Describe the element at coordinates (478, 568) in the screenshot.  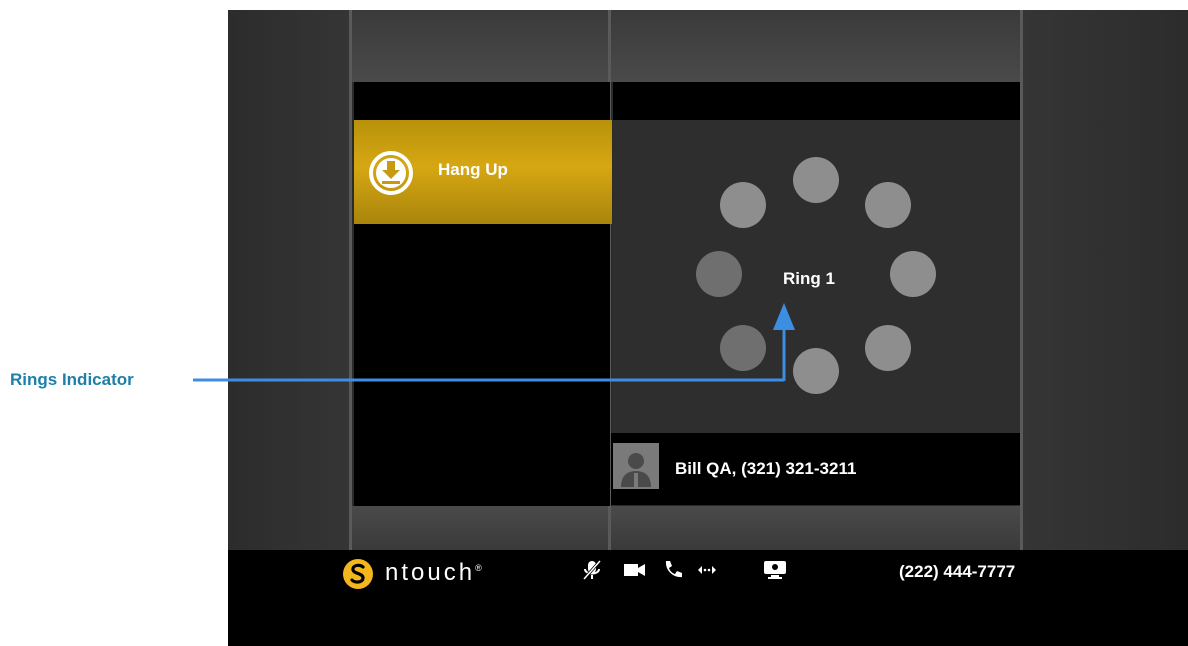
I see `brand-mark: ®` at that location.